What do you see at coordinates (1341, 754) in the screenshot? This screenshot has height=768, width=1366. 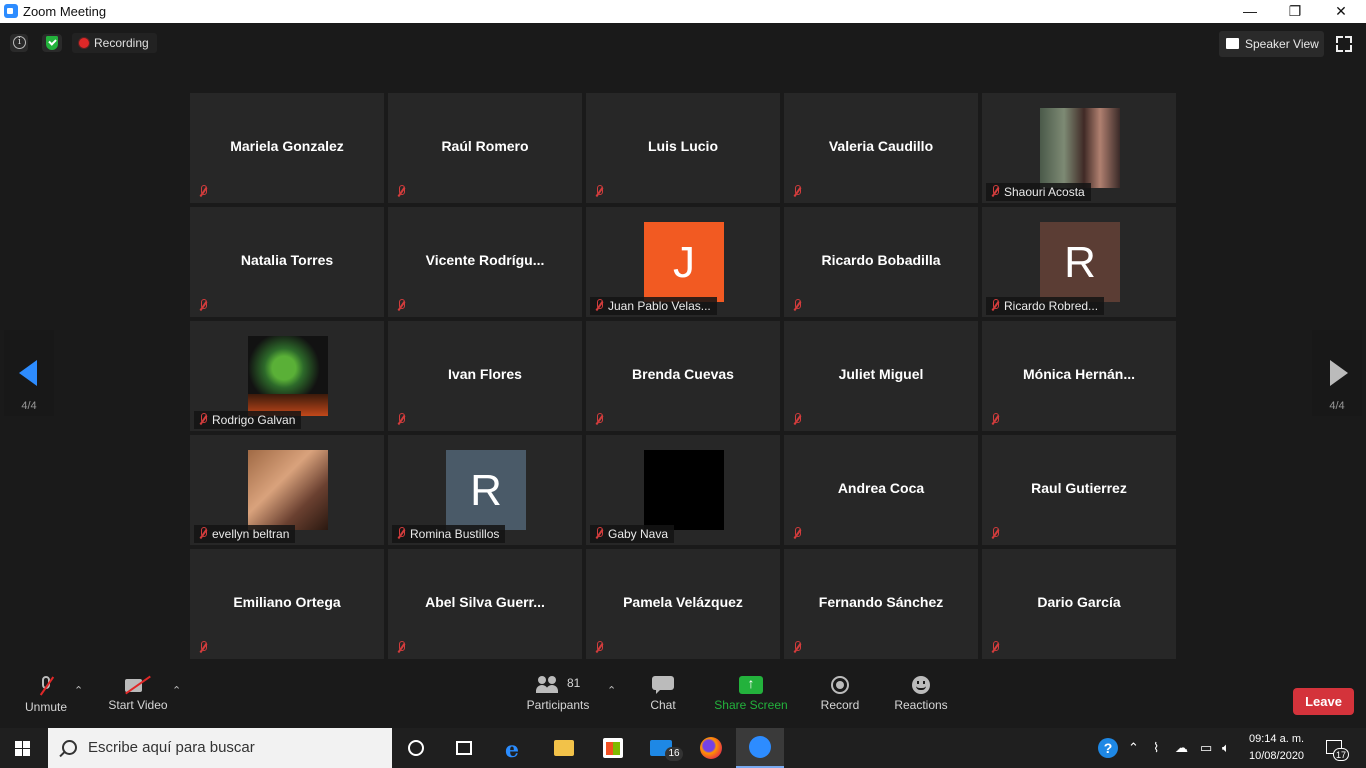 I see `notification-count-badge: 17` at bounding box center [1341, 754].